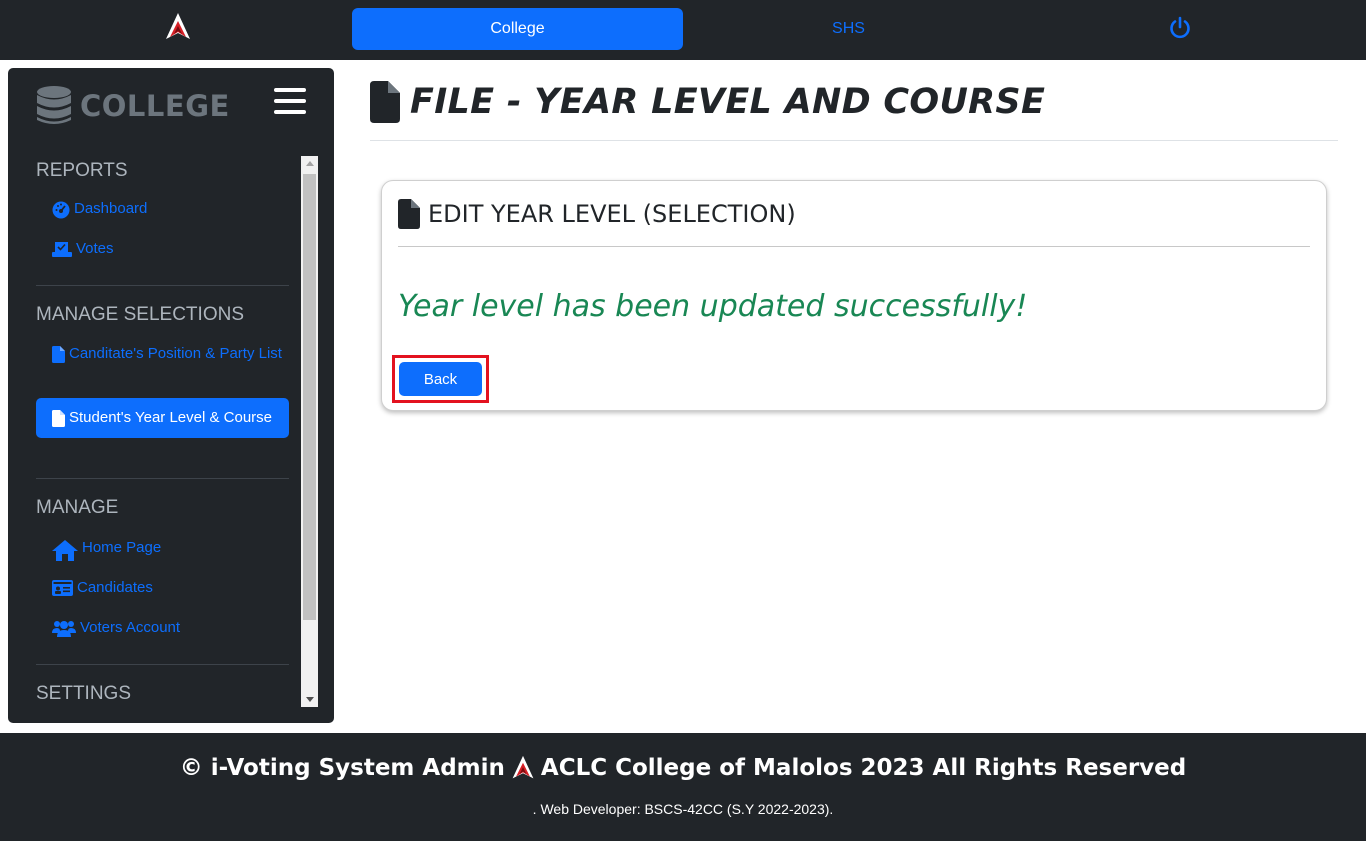 Image resolution: width=1366 pixels, height=841 pixels. What do you see at coordinates (309, 397) in the screenshot?
I see `scrollbar-thumb` at bounding box center [309, 397].